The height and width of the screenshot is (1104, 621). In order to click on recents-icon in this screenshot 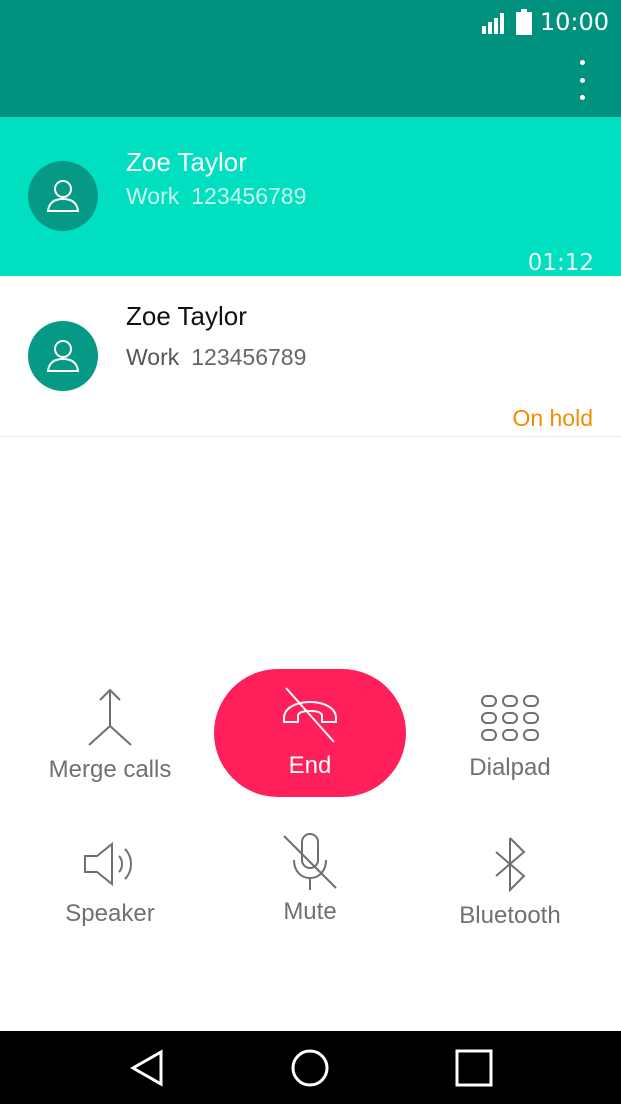, I will do `click(474, 1068)`.